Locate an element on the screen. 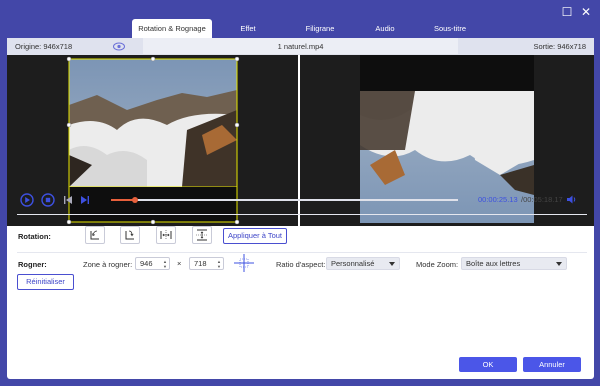  flip-vertical-icon is located at coordinates (202, 235).